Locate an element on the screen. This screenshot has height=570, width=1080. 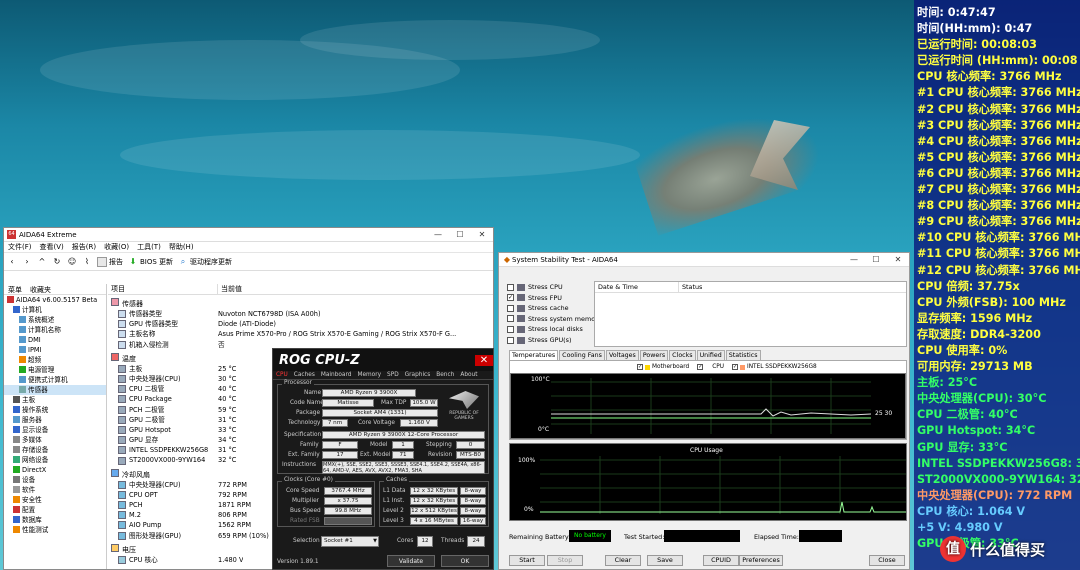
tree-item: DirectX is located at coordinates (55, 470).